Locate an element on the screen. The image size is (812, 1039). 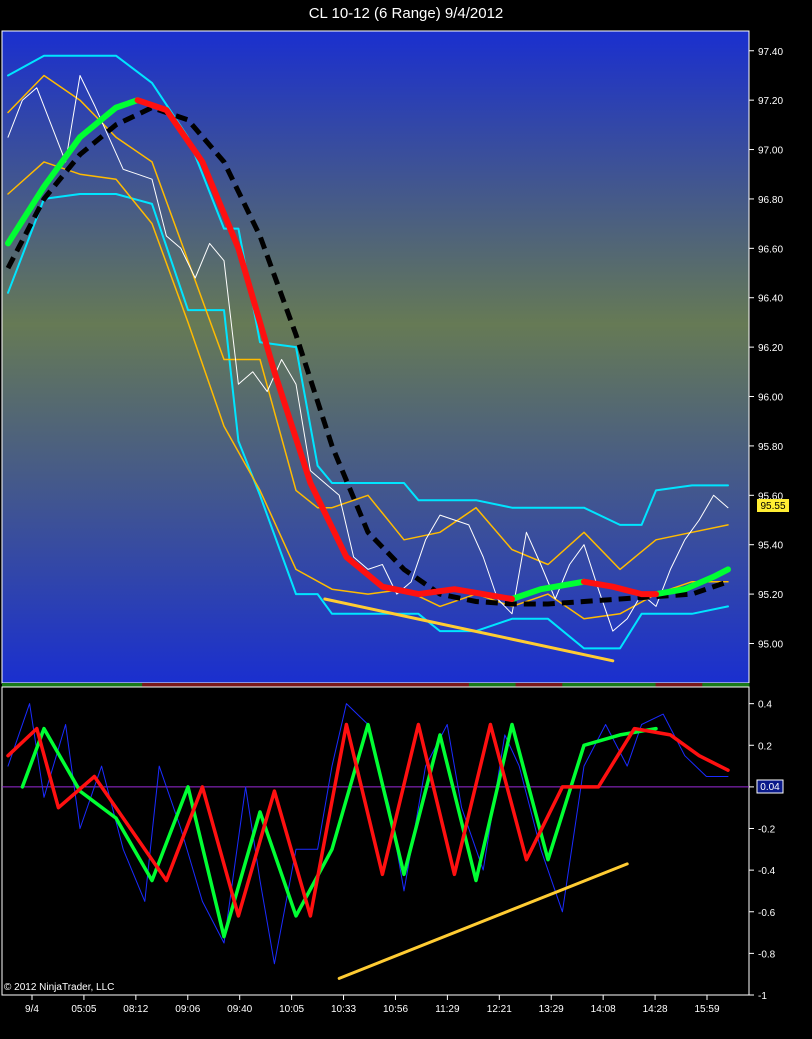
last-price-marker: 95.55 is located at coordinates (773, 505).